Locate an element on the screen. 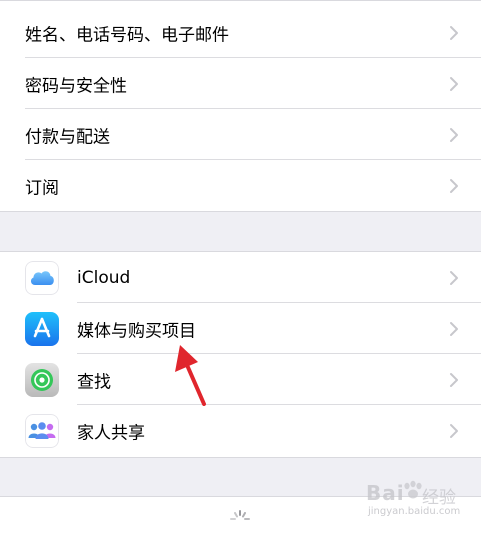 The height and width of the screenshot is (537, 481). row-family-sharing: 家人共享 is located at coordinates (240, 430).